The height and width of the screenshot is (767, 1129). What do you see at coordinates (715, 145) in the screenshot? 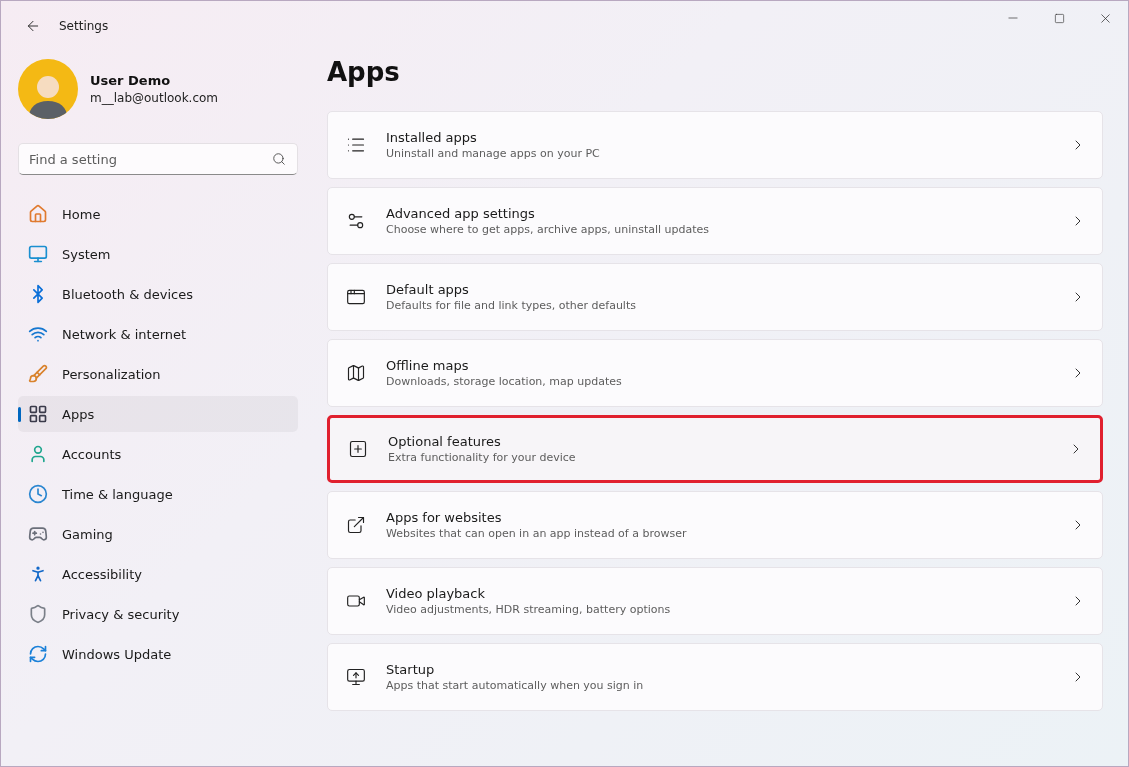
I see `settings-card: Installed apps Uninstall and manage apps on your PC` at bounding box center [715, 145].